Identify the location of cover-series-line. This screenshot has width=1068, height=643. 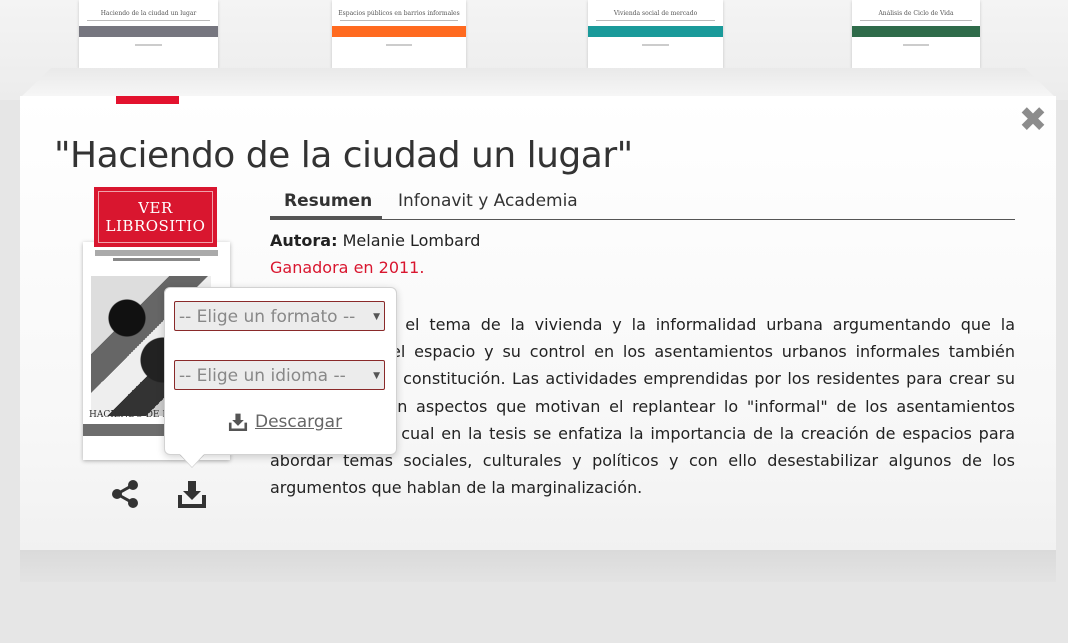
(156, 253).